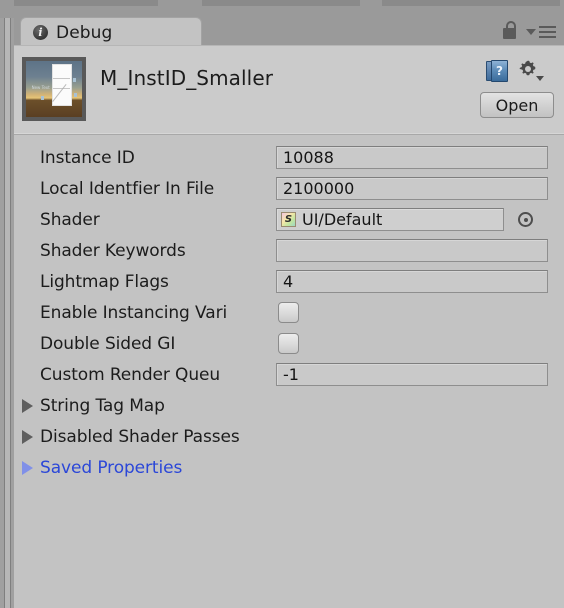  I want to click on property-label: Lightmap Flags, so click(104, 281).